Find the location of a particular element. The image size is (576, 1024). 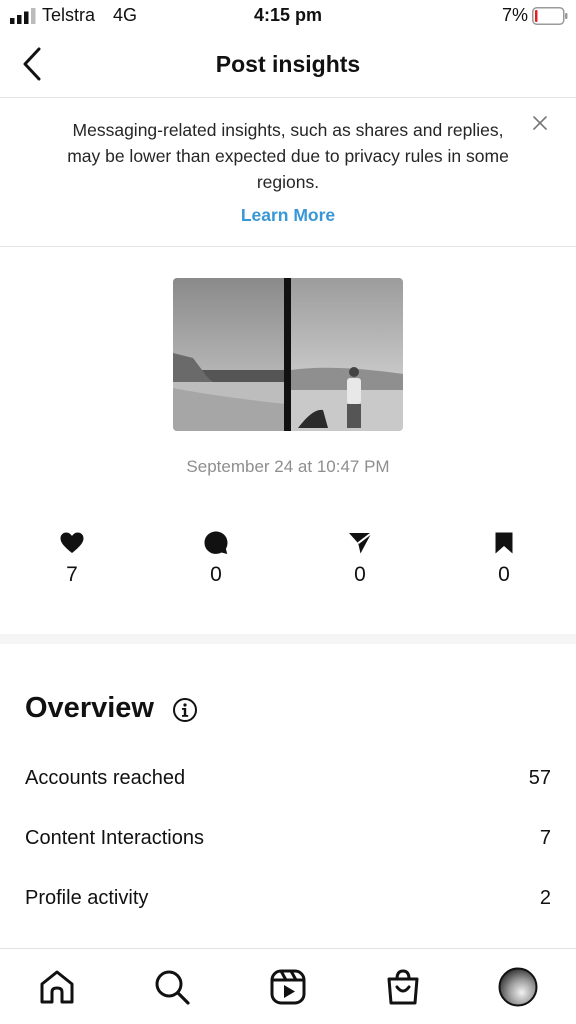

post-date: September 24 at 10:47 PM is located at coordinates (288, 466).